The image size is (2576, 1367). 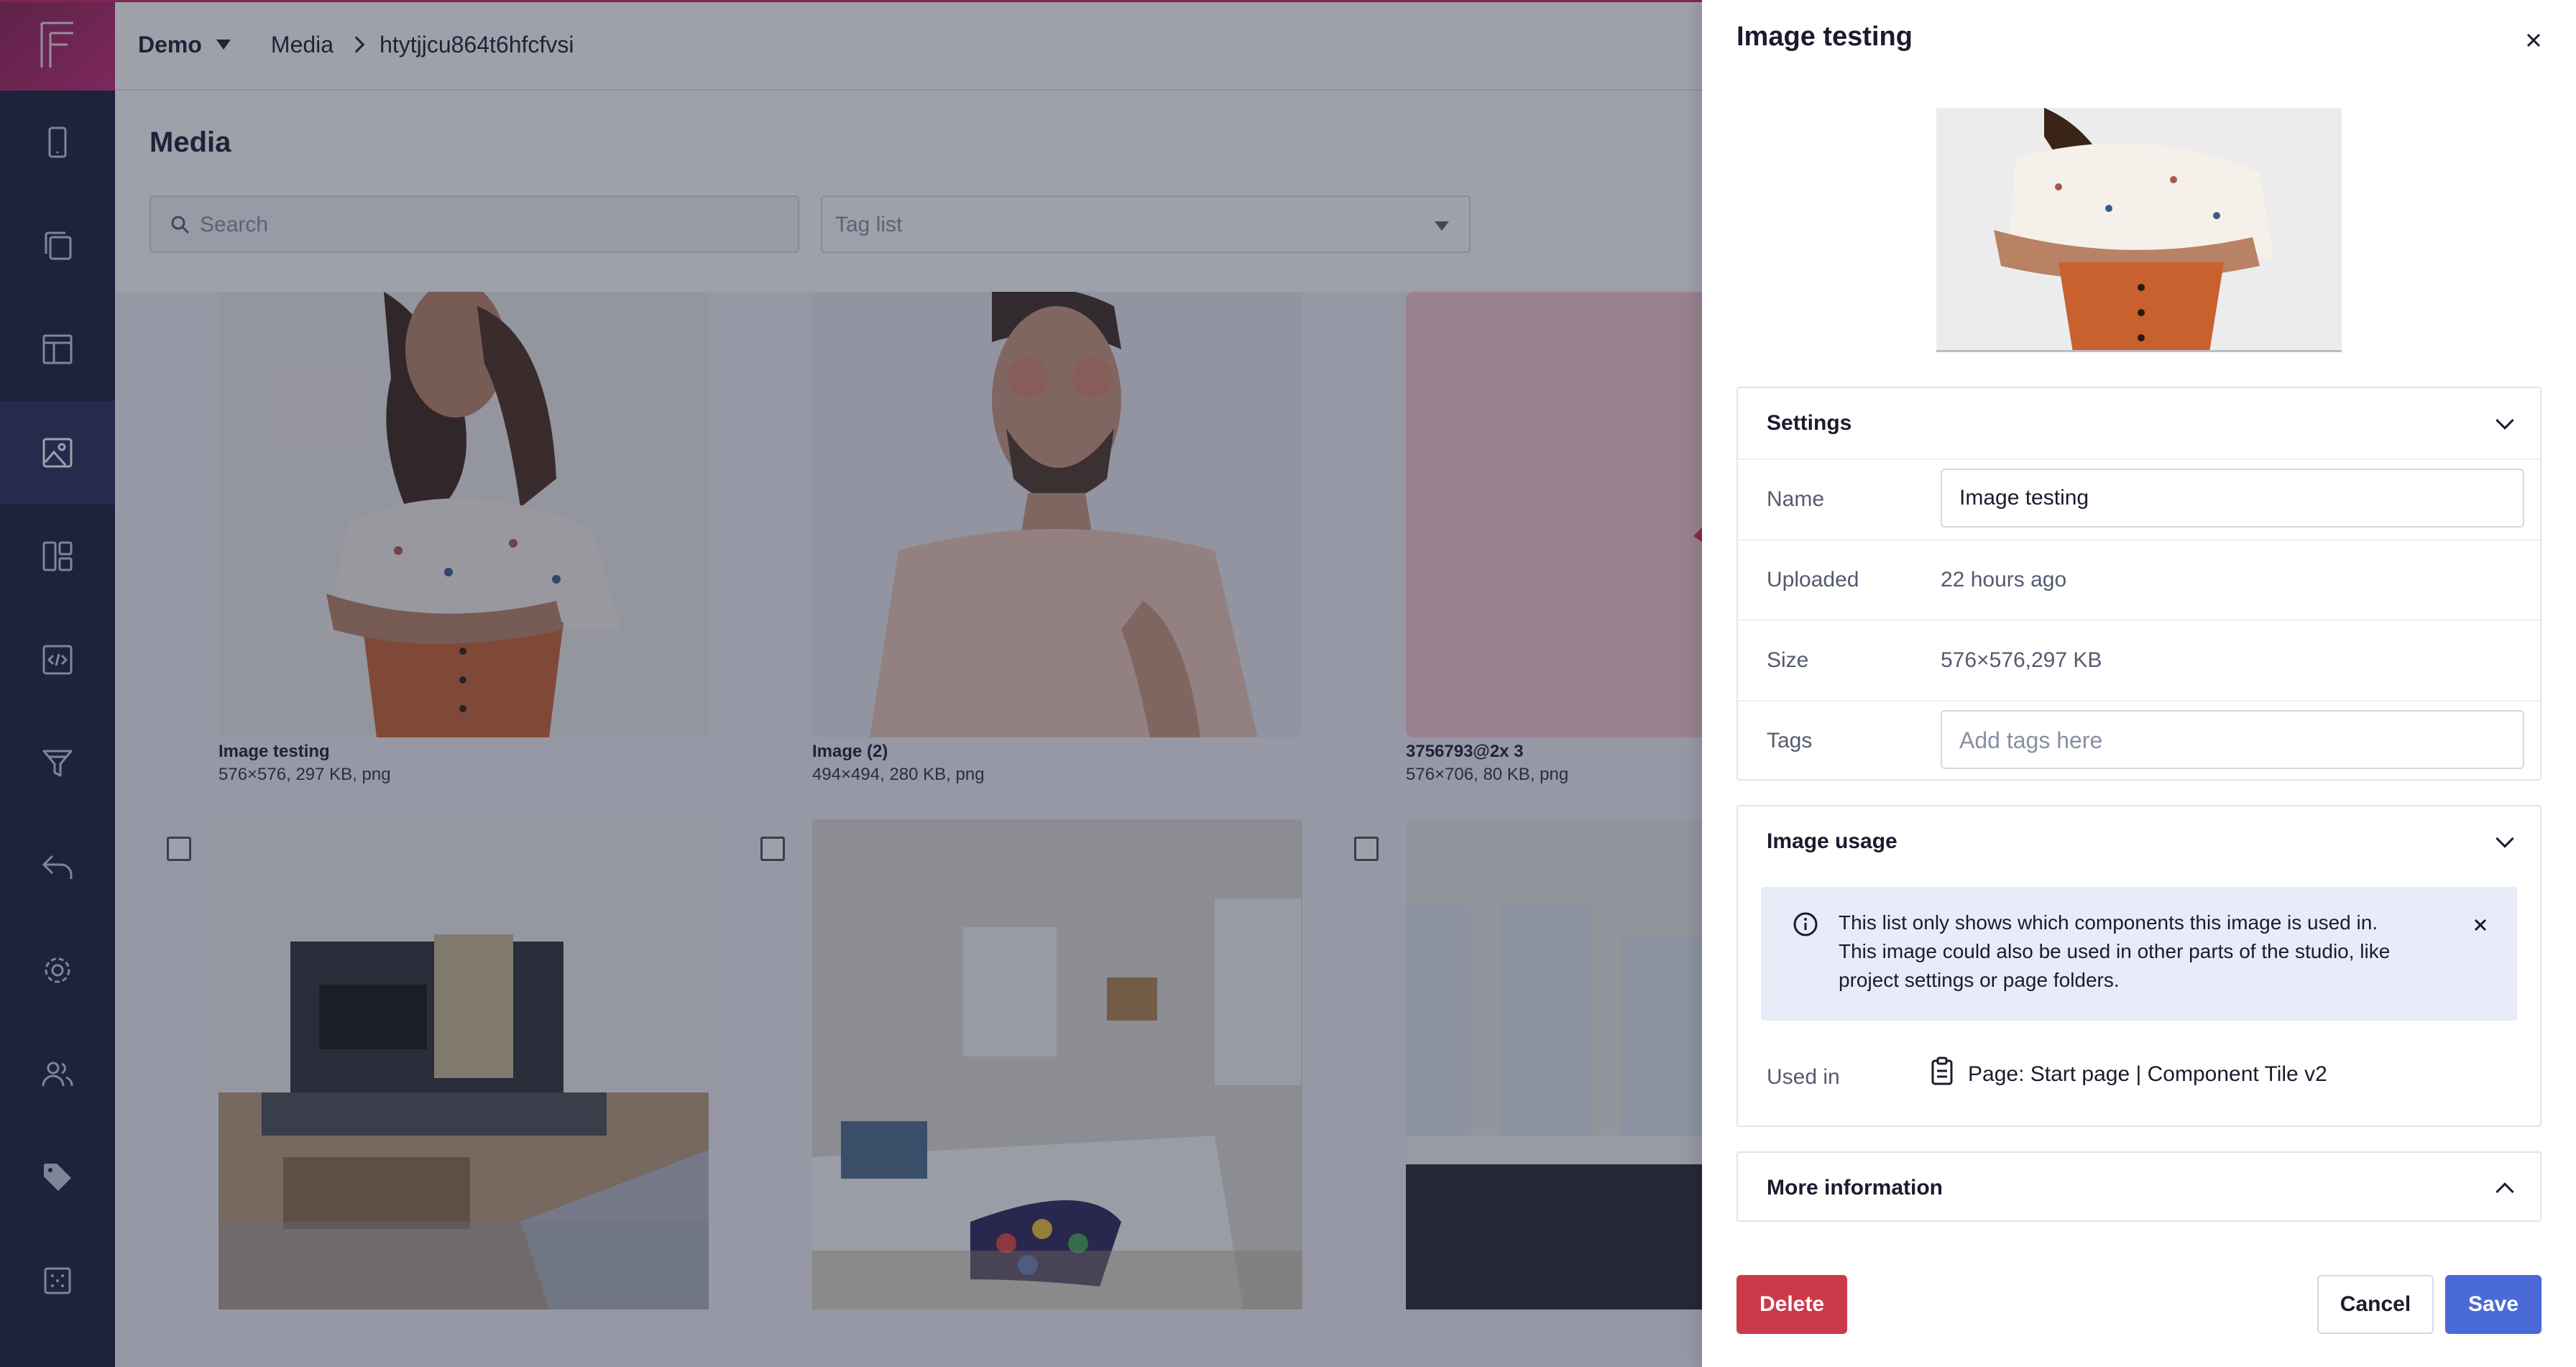 What do you see at coordinates (2493, 1304) in the screenshot?
I see `save-button: Save` at bounding box center [2493, 1304].